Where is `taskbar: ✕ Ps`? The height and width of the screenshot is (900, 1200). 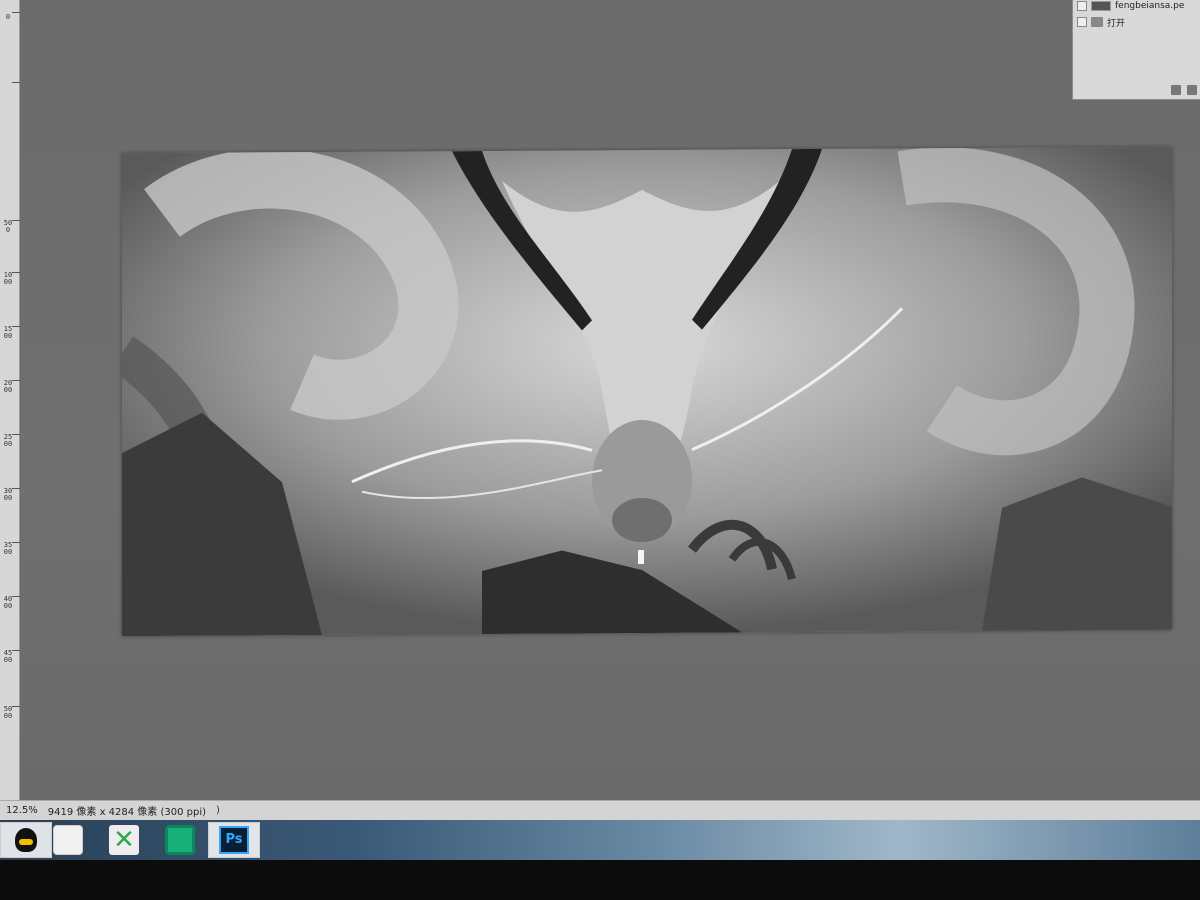 taskbar: ✕ Ps is located at coordinates (600, 840).